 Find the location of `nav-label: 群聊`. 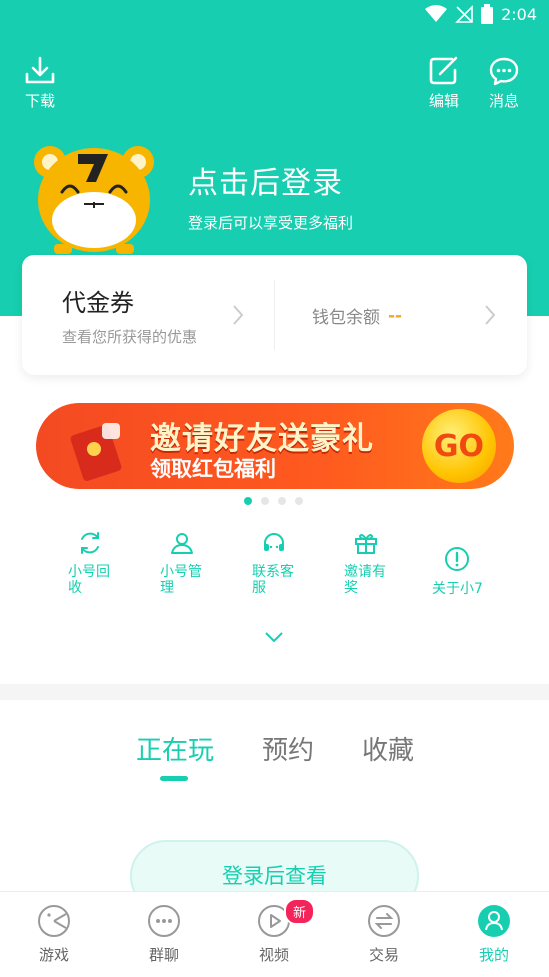

nav-label: 群聊 is located at coordinates (163, 955).